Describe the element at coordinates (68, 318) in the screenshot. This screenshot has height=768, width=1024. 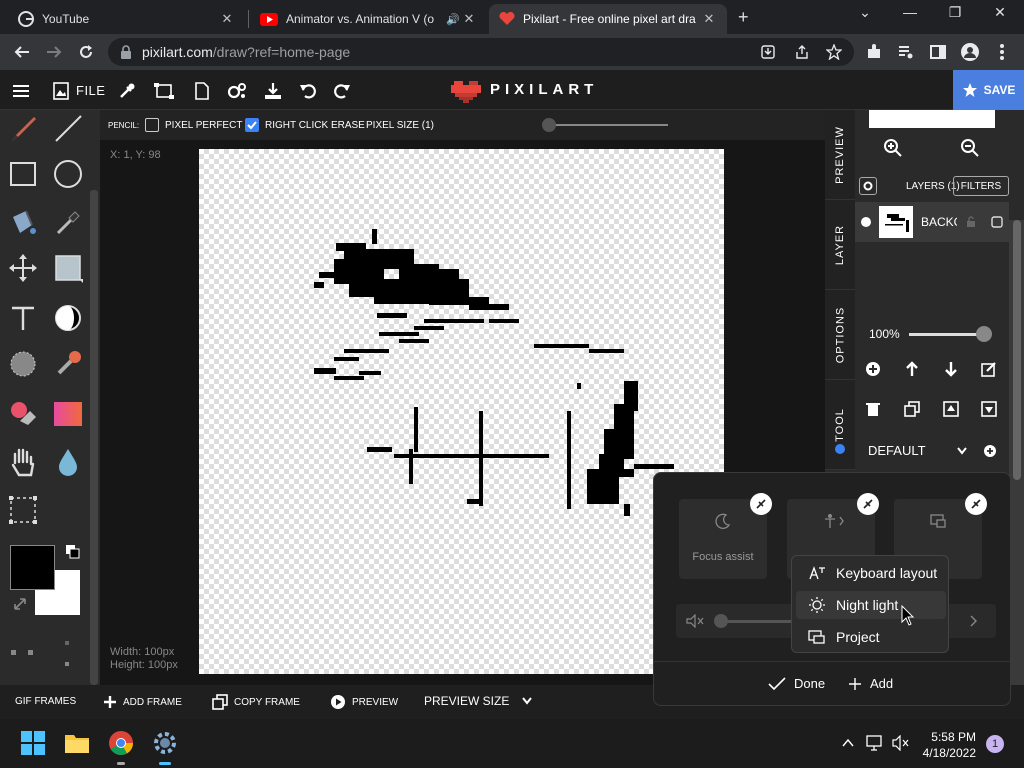
I see `lighten-darken-tool` at that location.